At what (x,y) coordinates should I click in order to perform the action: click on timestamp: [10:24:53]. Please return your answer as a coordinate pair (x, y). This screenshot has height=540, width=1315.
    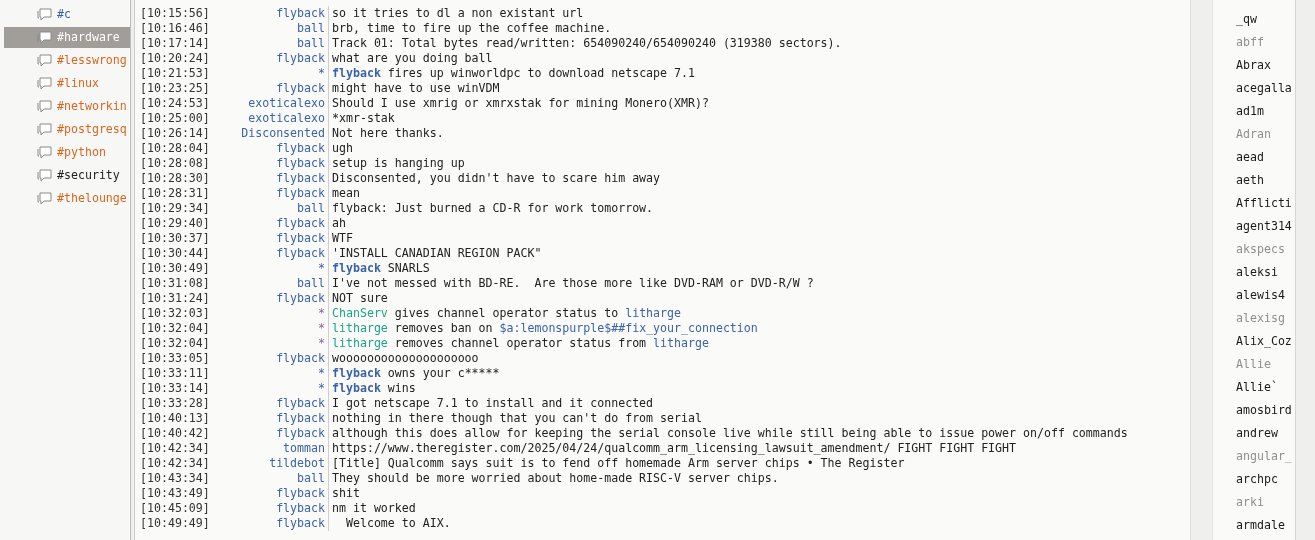
    Looking at the image, I should click on (175, 103).